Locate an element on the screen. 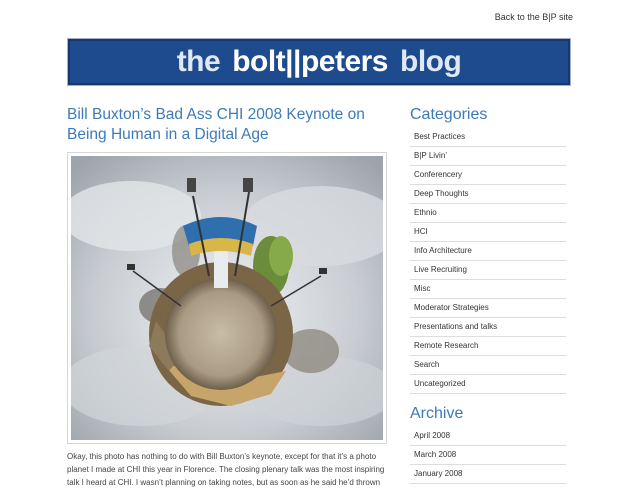 The width and height of the screenshot is (640, 489). category-link: Misc is located at coordinates (488, 289).